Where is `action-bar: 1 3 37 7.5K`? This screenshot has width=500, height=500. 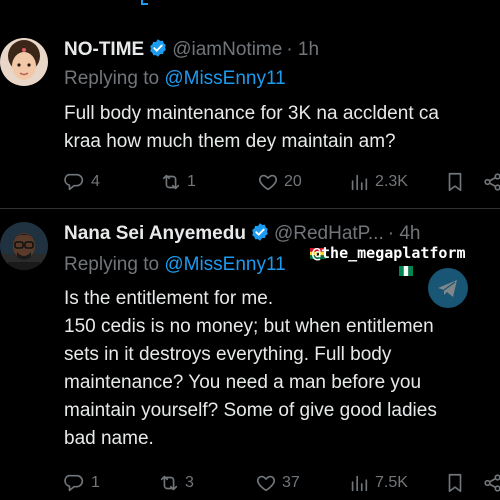 action-bar: 1 3 37 7.5K is located at coordinates (250, 484).